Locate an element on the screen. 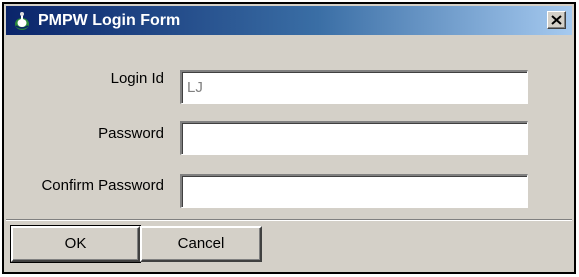 Image resolution: width=579 pixels, height=277 pixels. confirm-password-label: Confirm Password is located at coordinates (102, 185).